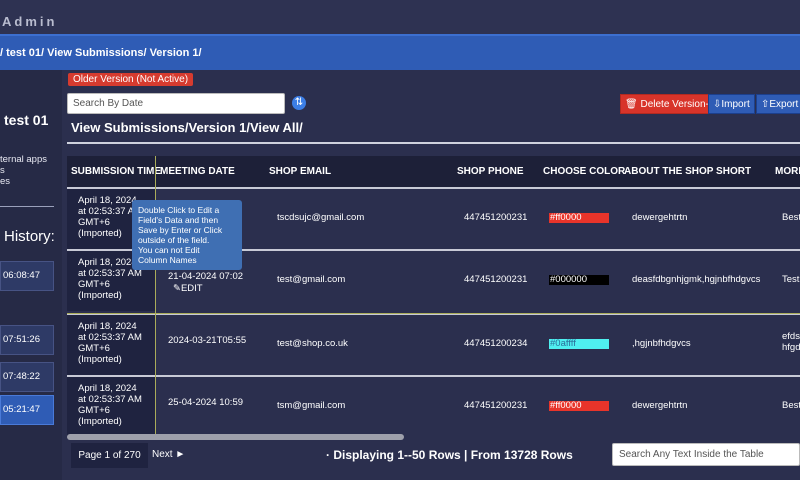 The width and height of the screenshot is (800, 480). What do you see at coordinates (312, 343) in the screenshot?
I see `shop-email-cell: test@shop.co.uk` at bounding box center [312, 343].